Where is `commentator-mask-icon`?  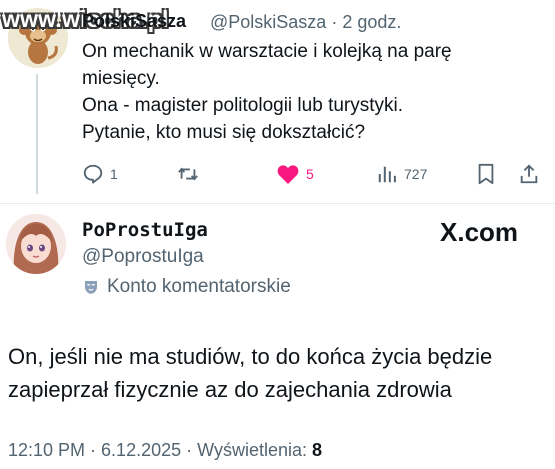 commentator-mask-icon is located at coordinates (91, 287).